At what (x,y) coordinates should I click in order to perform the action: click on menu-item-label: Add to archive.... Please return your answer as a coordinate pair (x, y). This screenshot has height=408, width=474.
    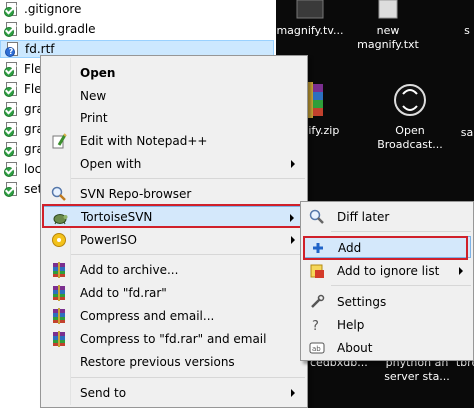
    Looking at the image, I should click on (129, 270).